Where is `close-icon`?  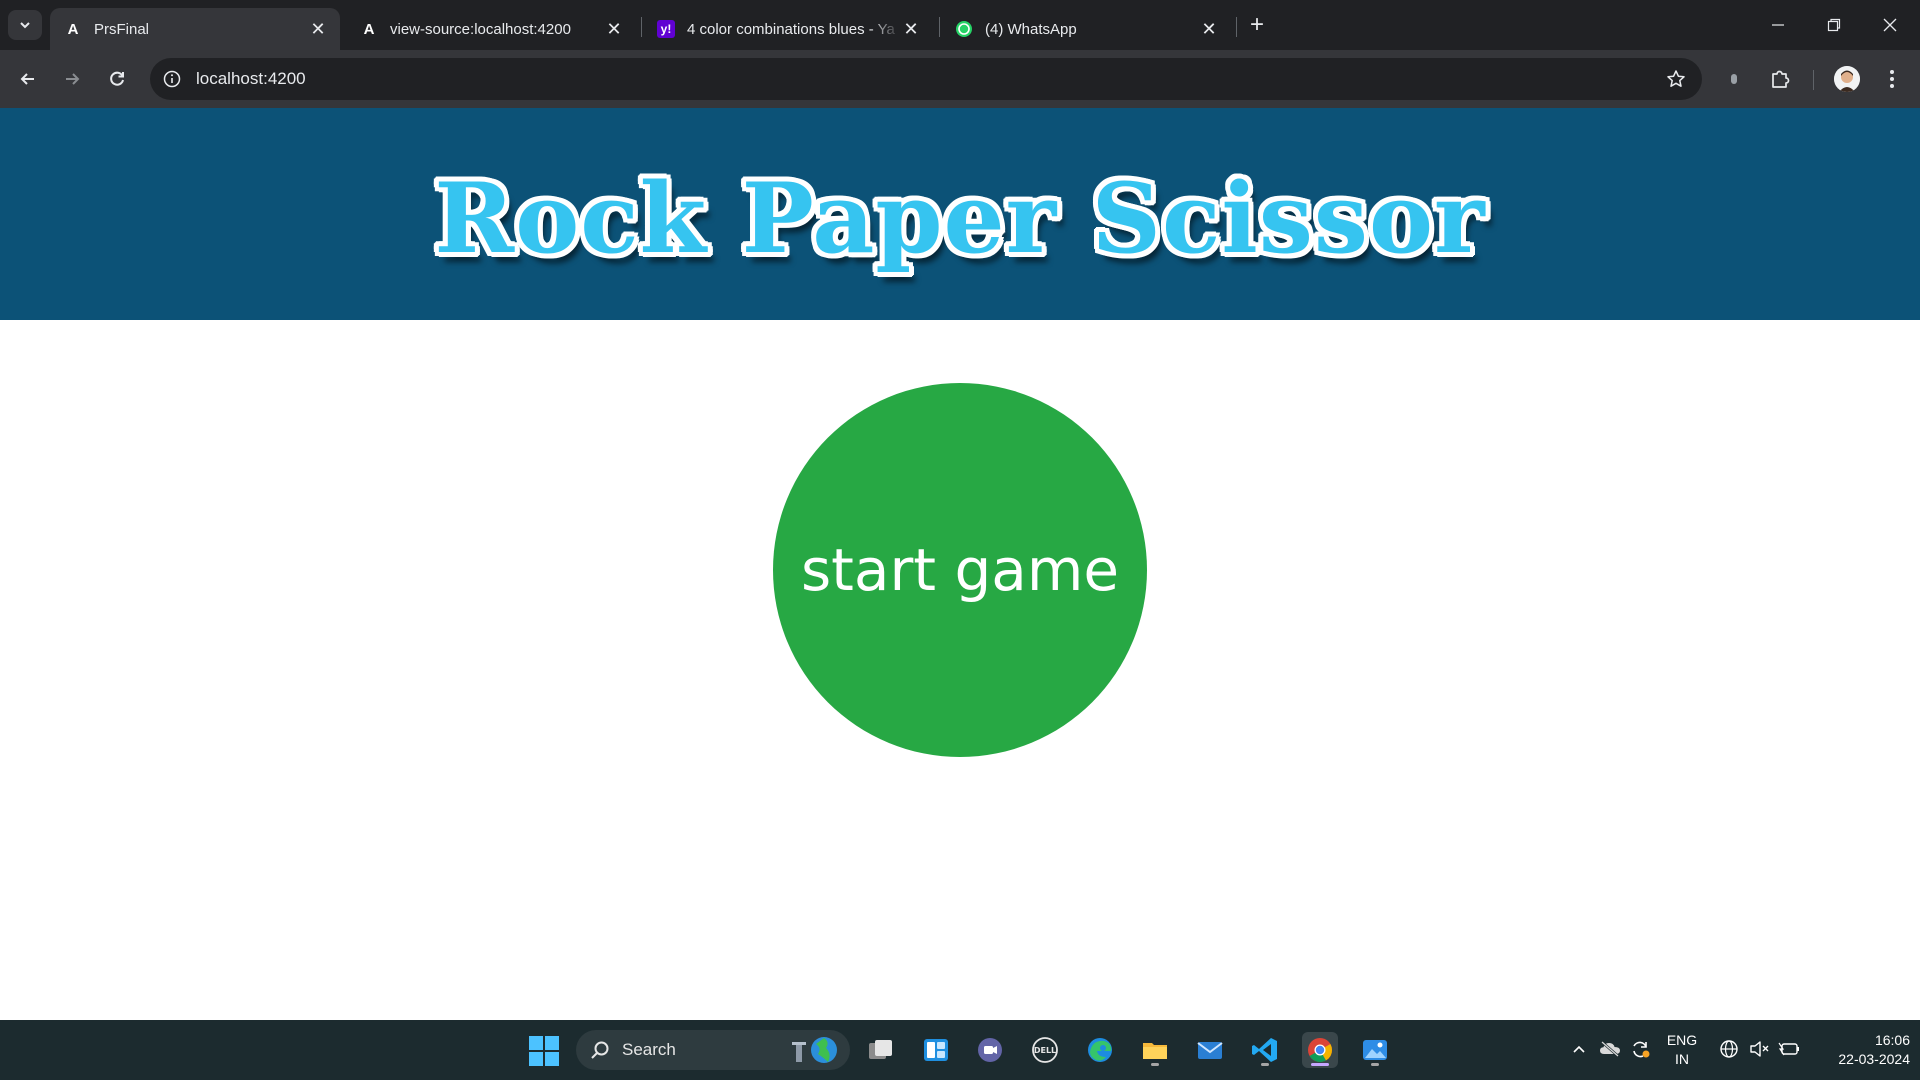
close-icon is located at coordinates (1890, 25).